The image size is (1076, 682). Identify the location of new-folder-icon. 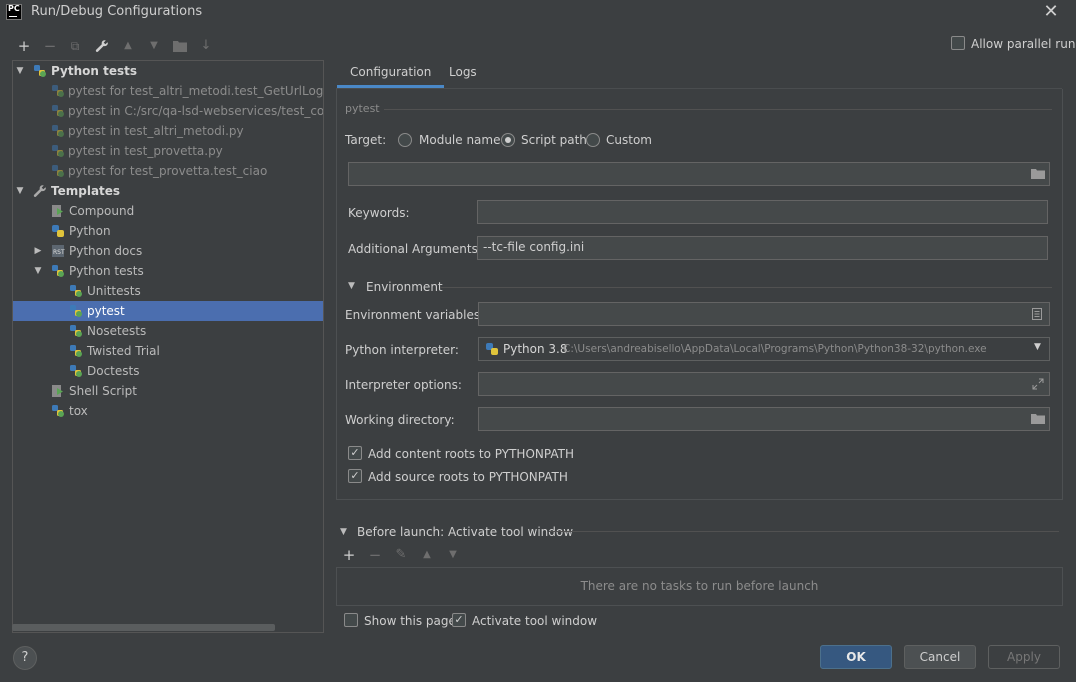
(180, 46).